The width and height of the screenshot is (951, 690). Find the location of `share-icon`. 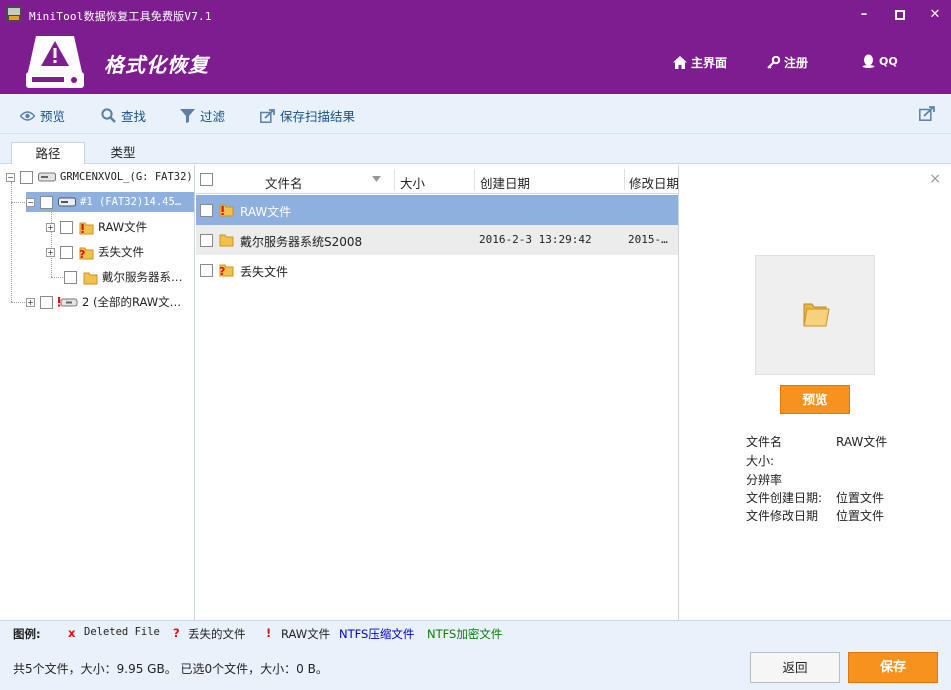

share-icon is located at coordinates (927, 113).